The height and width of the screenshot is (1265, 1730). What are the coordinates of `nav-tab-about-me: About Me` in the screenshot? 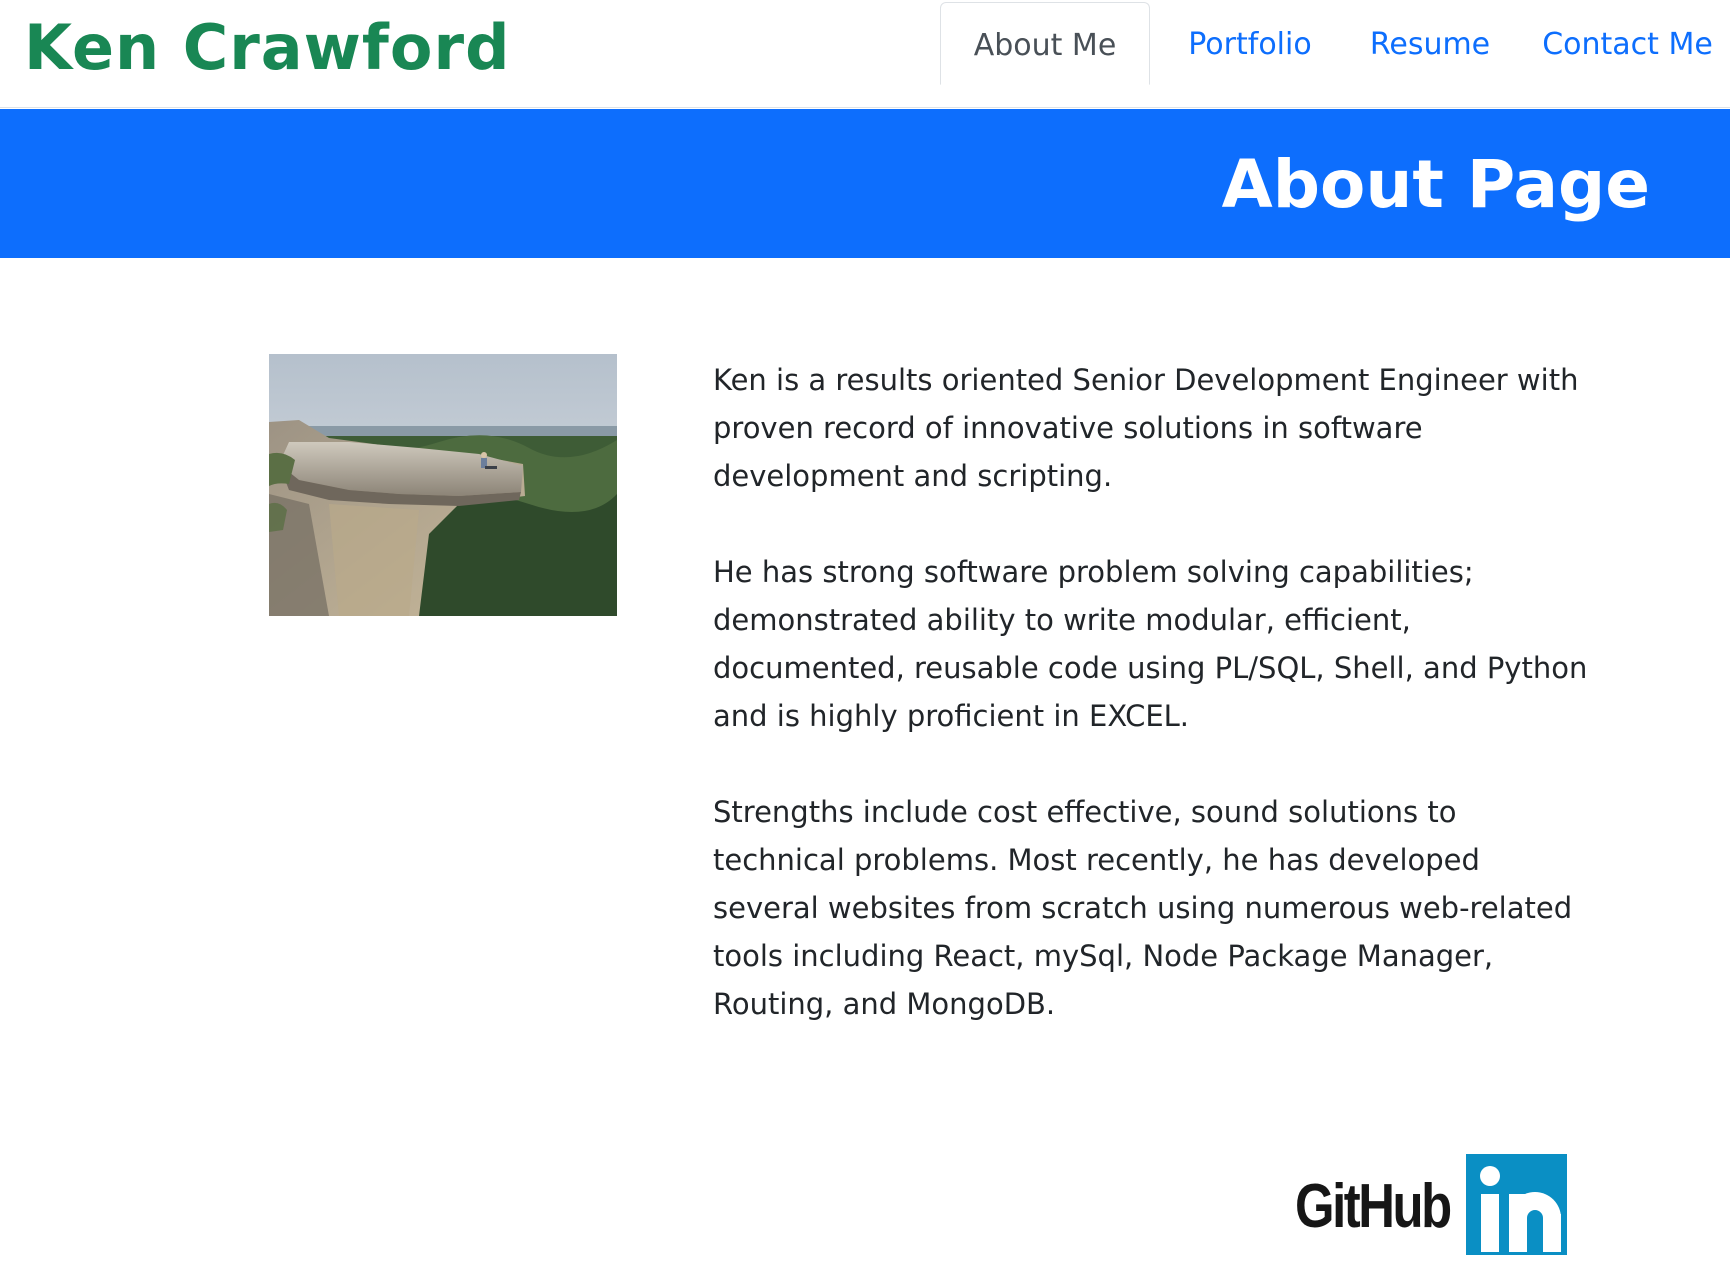 It's located at (1045, 43).